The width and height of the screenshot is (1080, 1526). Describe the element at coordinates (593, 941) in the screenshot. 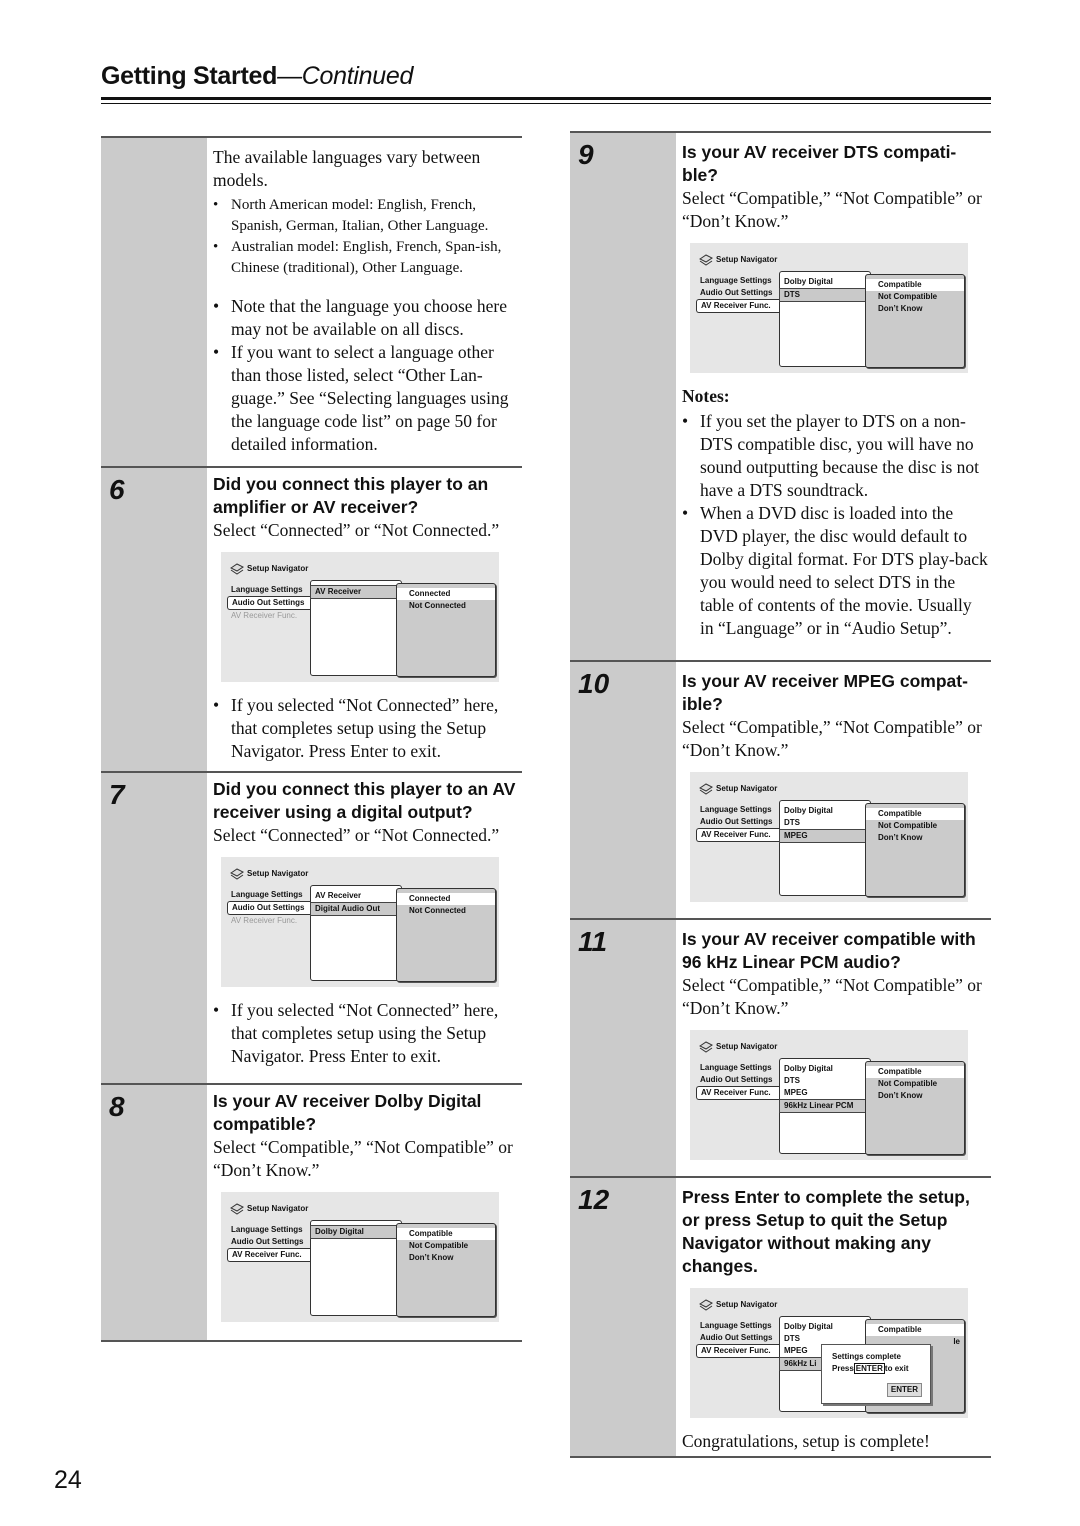

I see `step-number: 11` at that location.